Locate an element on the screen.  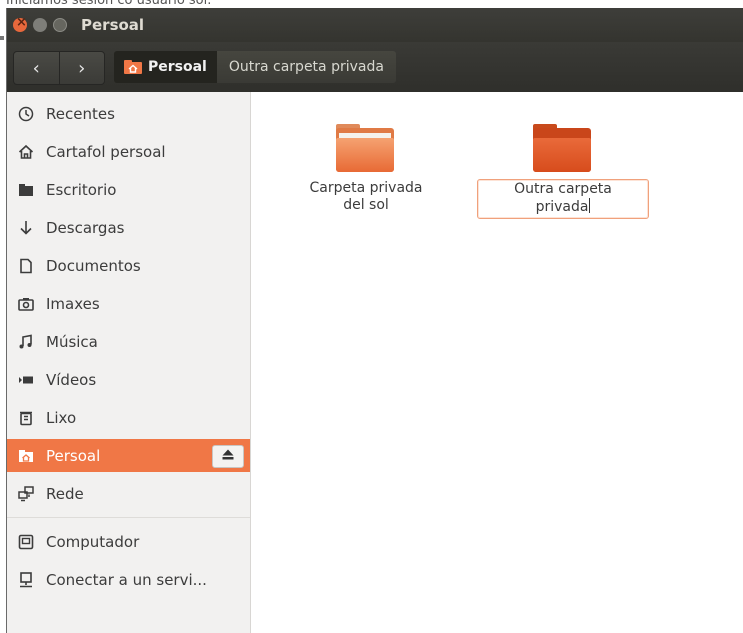
folder-label-line: del sol is located at coordinates (366, 205).